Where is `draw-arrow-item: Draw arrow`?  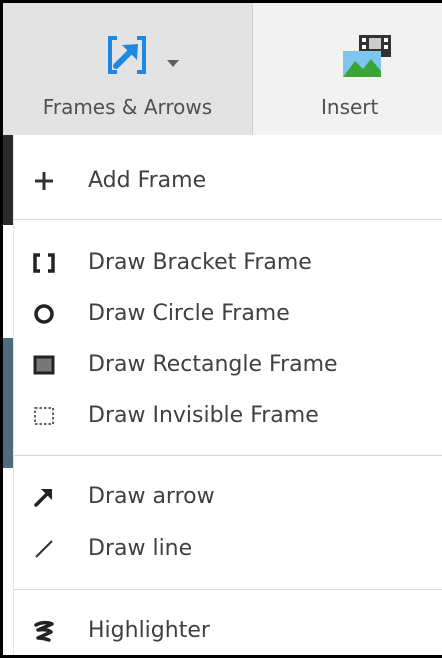 draw-arrow-item: Draw arrow is located at coordinates (228, 497).